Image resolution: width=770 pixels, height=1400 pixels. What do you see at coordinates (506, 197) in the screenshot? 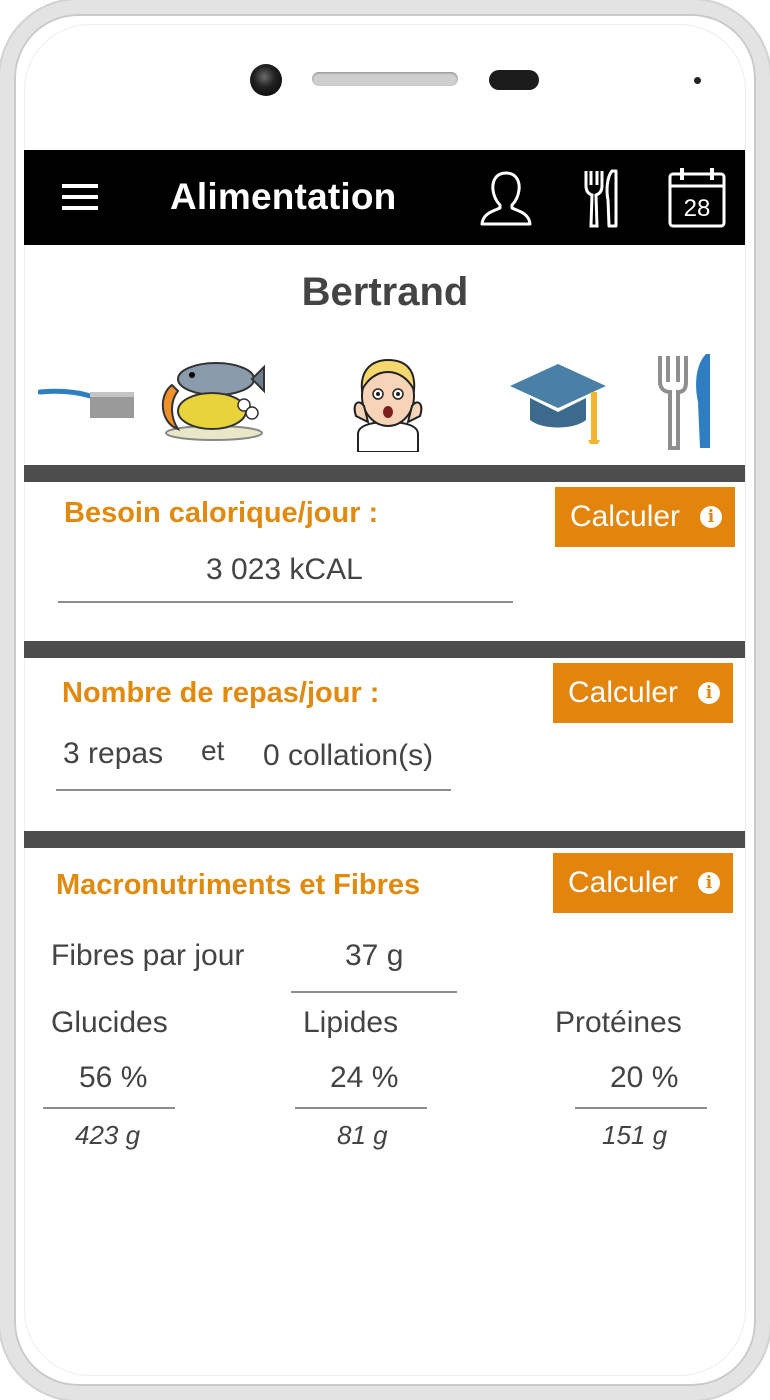
I see `user-profile-icon` at bounding box center [506, 197].